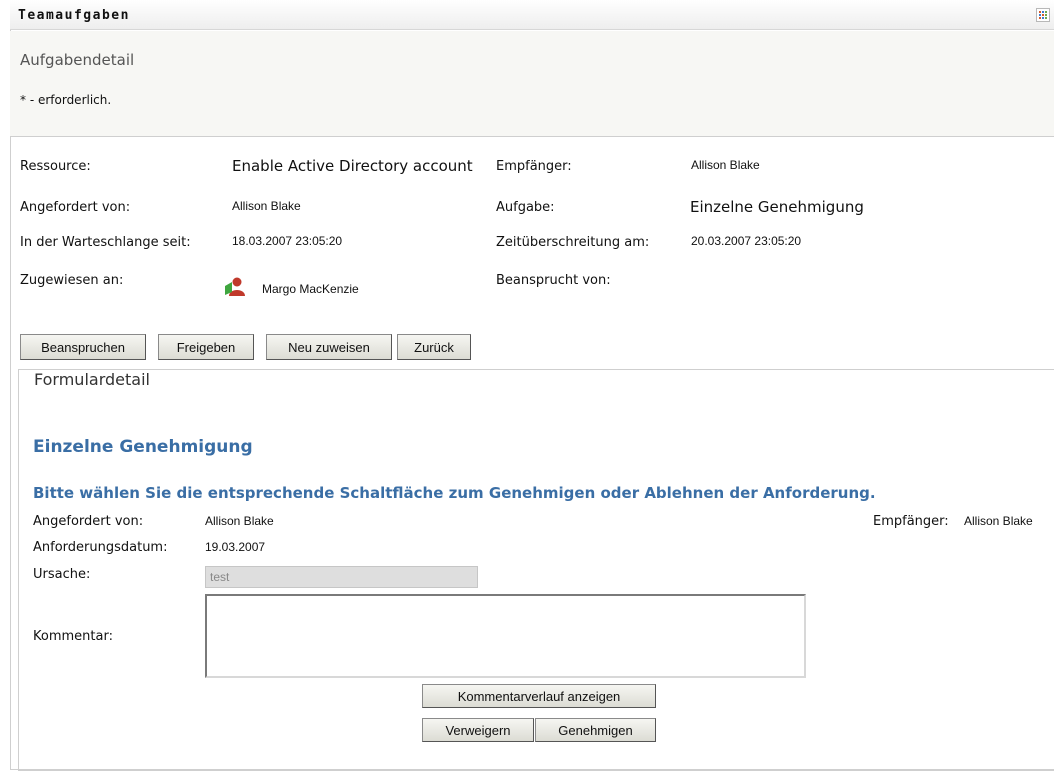 Image resolution: width=1054 pixels, height=778 pixels. What do you see at coordinates (539, 696) in the screenshot?
I see `show-comment-history-button: Kommentarverlauf anzeigen` at bounding box center [539, 696].